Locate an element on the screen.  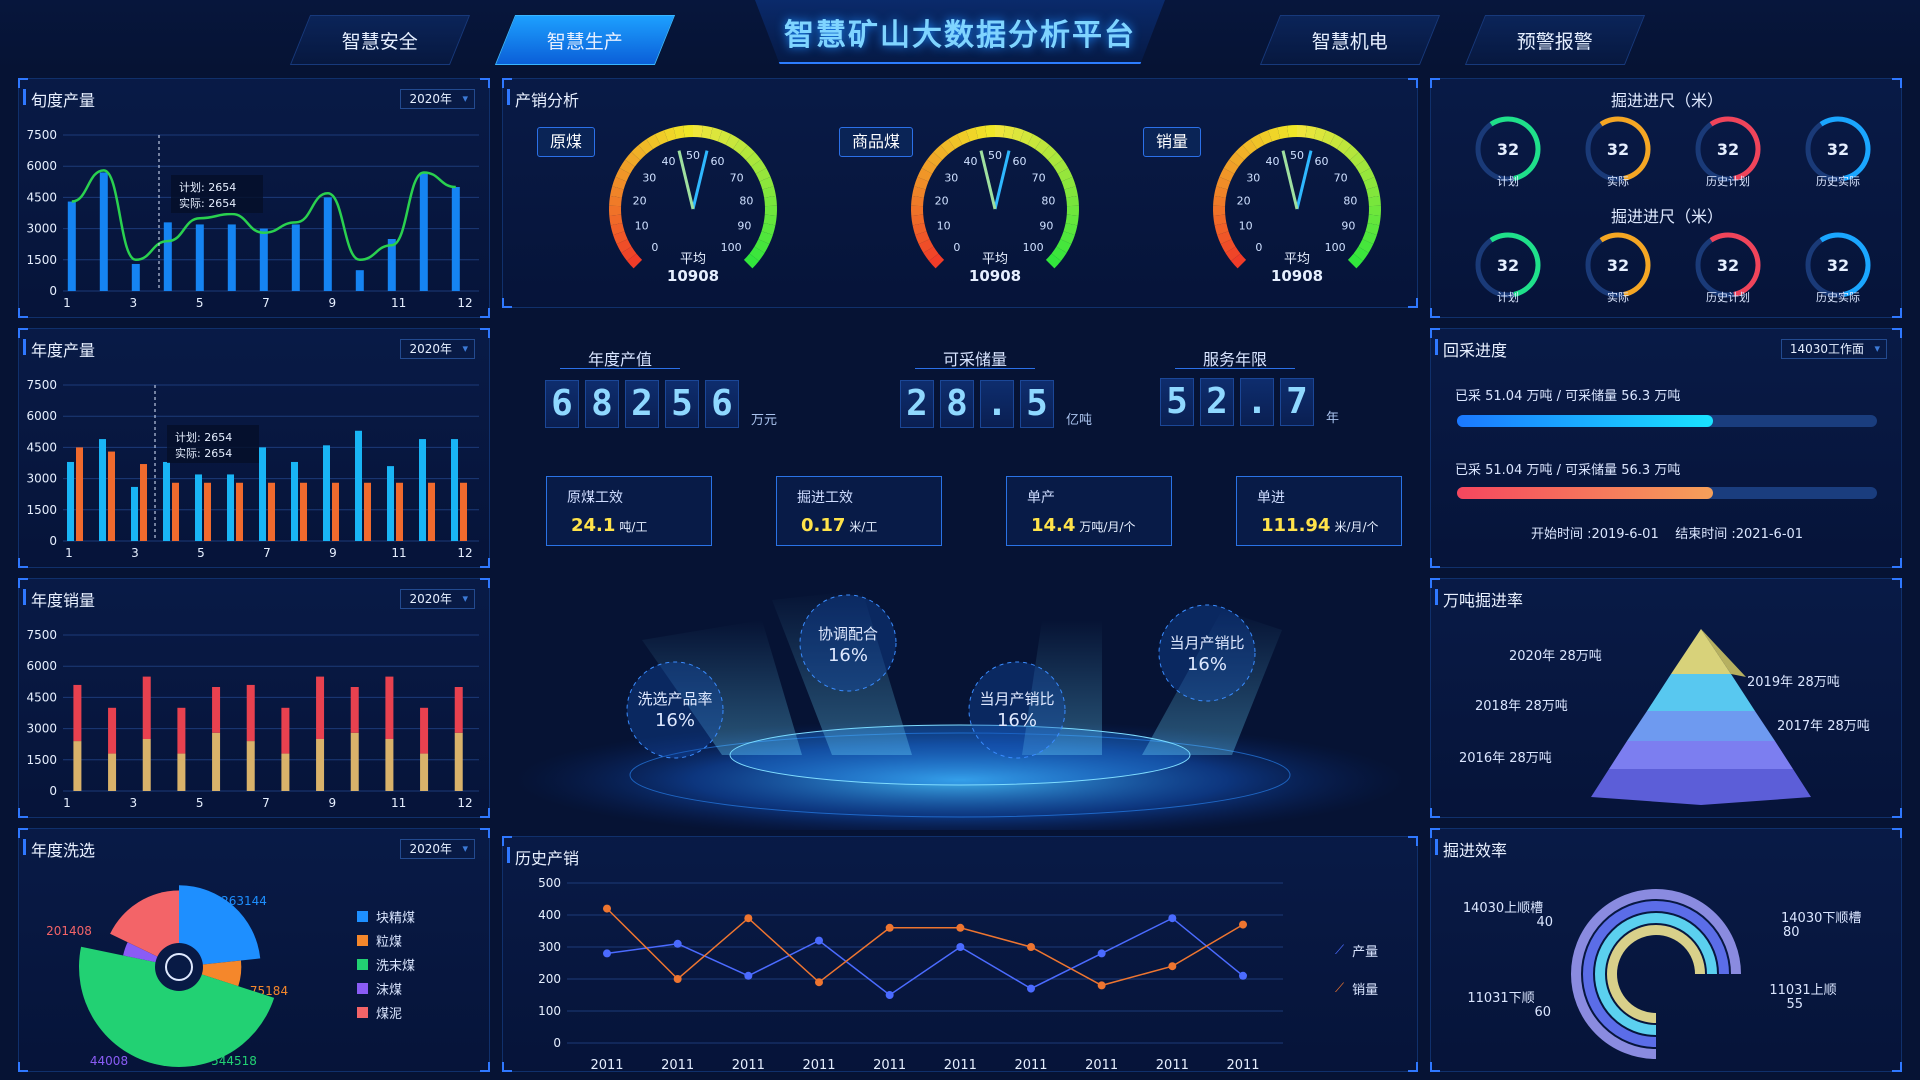
digit: 8 is located at coordinates (602, 404).